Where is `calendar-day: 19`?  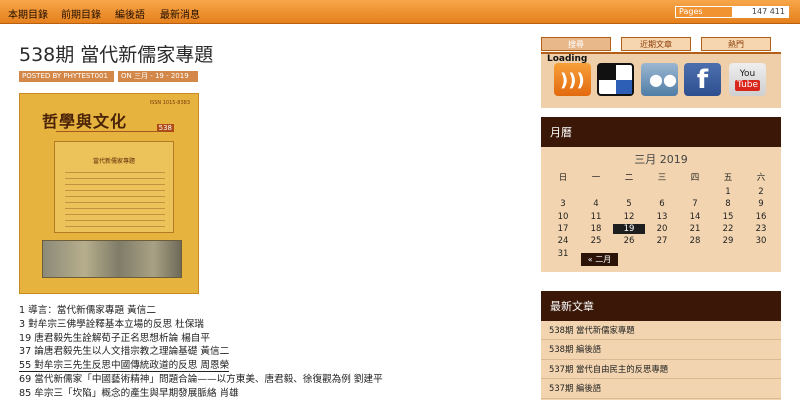
calendar-day: 19 is located at coordinates (629, 228).